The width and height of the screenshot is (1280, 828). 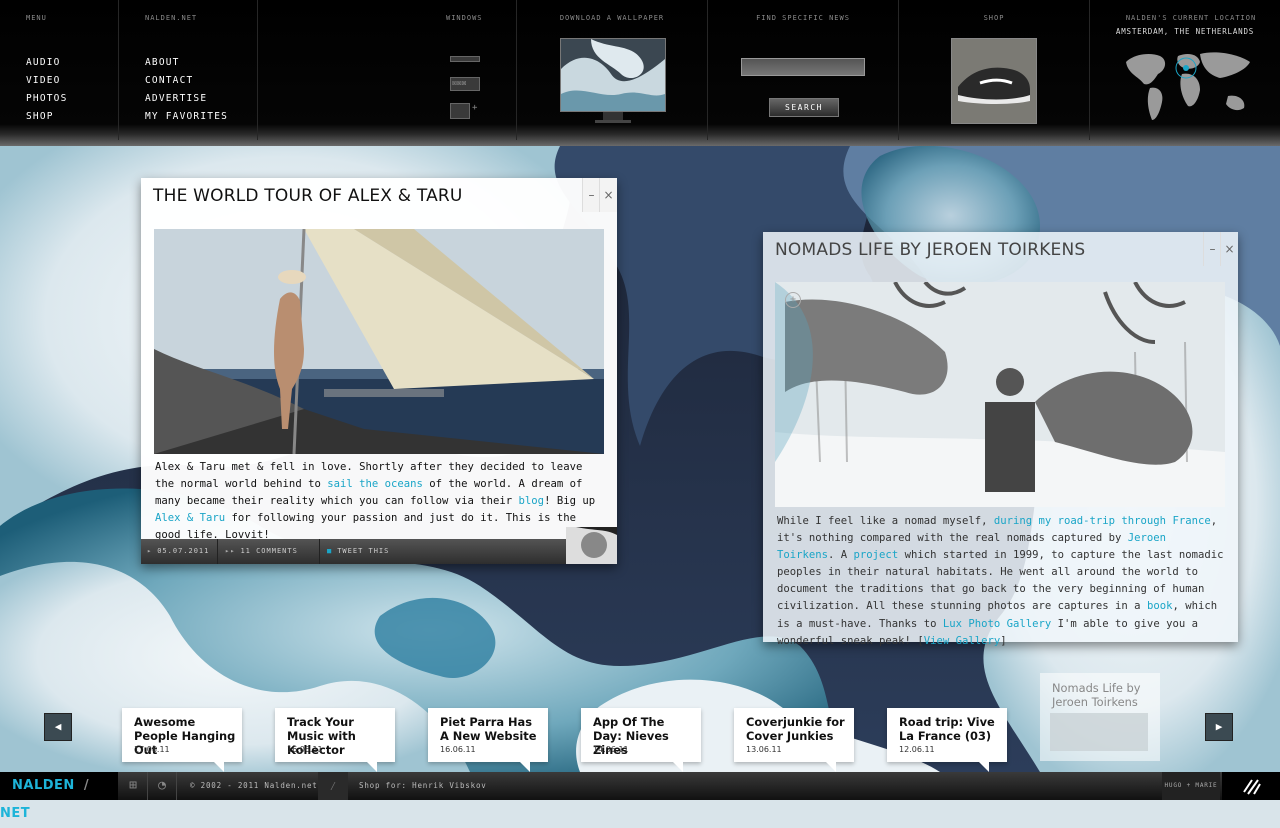 I want to click on location-place: AMSTERDAM, THE NETHERLANDS, so click(x=1185, y=31).